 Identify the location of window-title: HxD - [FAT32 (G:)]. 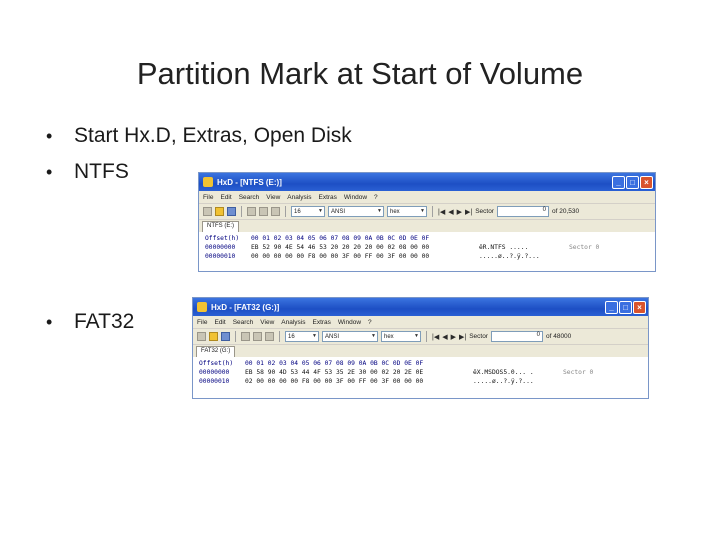
(245, 307).